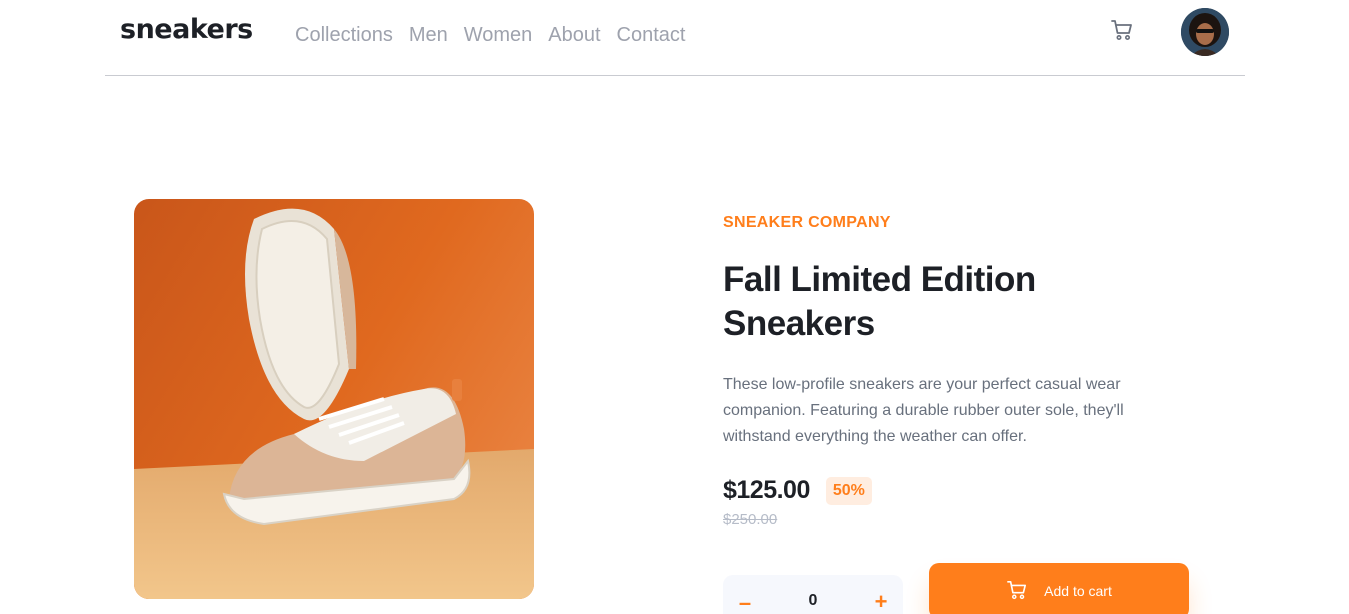 This screenshot has height=614, width=1349. I want to click on plus-icon: +, so click(881, 602).